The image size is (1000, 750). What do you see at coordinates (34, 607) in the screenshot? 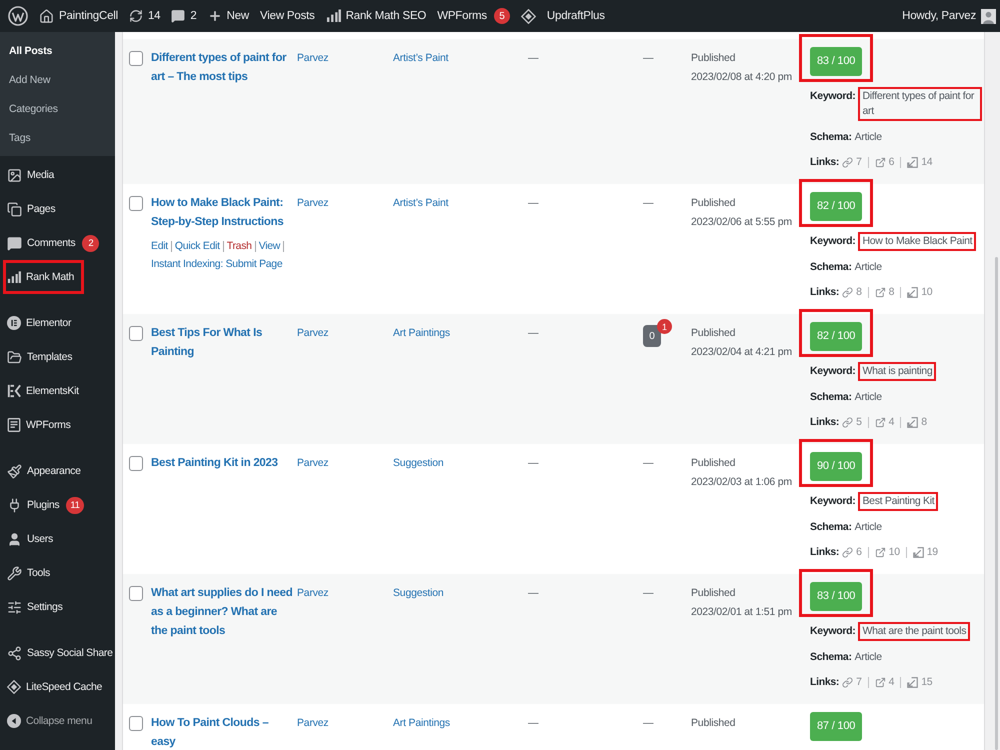
I see `menu-item: Settings` at bounding box center [34, 607].